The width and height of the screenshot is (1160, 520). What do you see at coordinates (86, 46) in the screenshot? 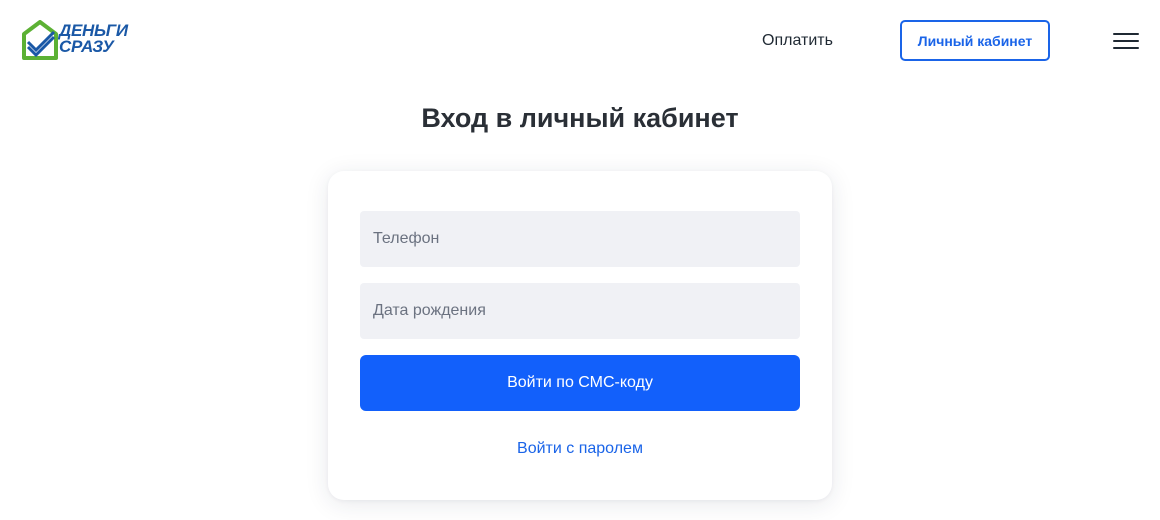
I see `logo-line-2: СРАЗУ` at bounding box center [86, 46].